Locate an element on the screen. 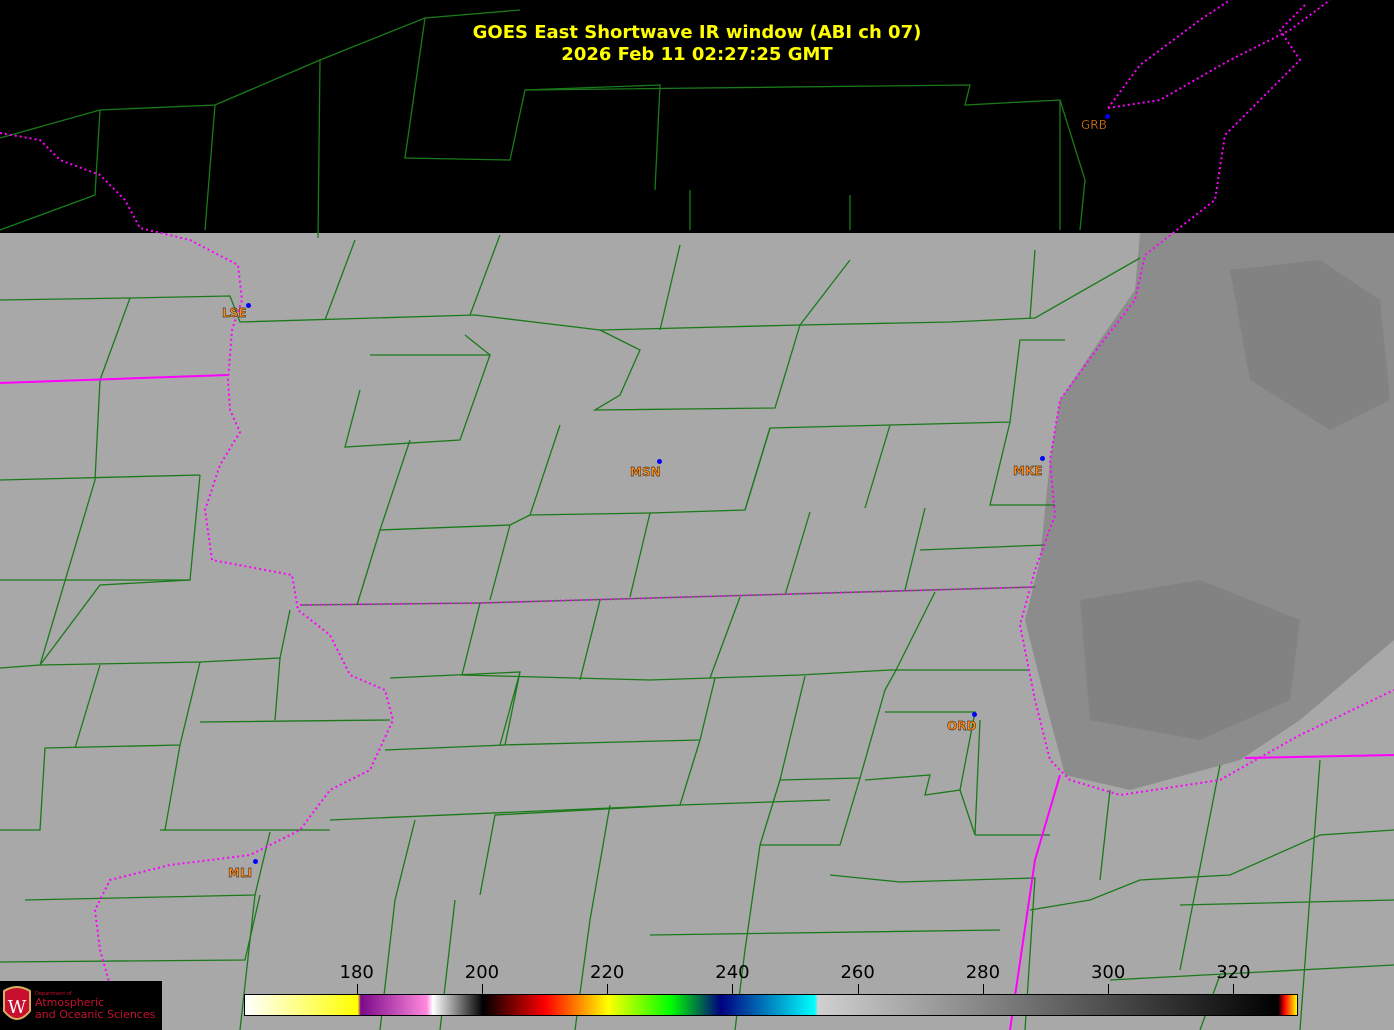 The width and height of the screenshot is (1394, 1030). station-dot-mli is located at coordinates (255, 861).